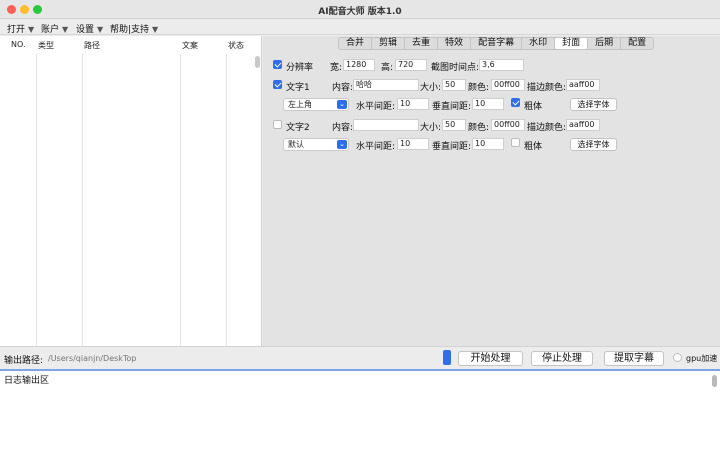  Describe the element at coordinates (236, 45) in the screenshot. I see `column-header-status: 状态` at that location.